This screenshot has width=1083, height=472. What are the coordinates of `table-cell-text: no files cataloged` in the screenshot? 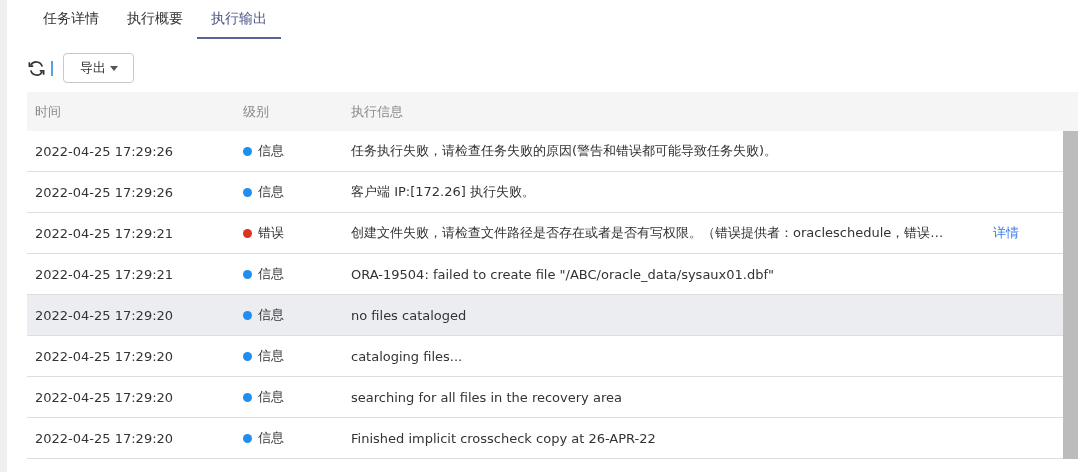 It's located at (409, 315).